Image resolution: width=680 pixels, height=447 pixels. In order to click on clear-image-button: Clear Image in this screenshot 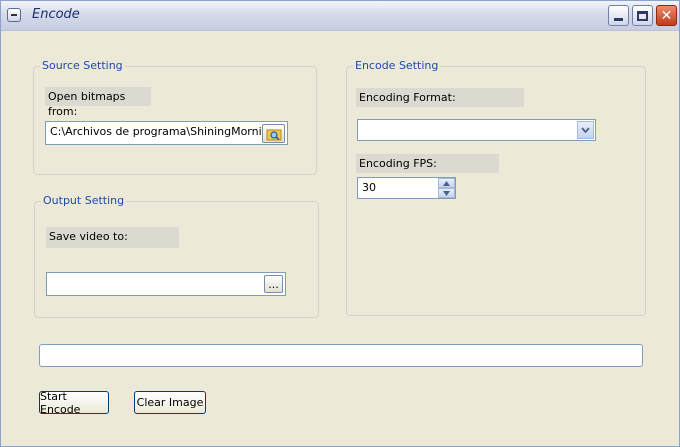, I will do `click(170, 402)`.